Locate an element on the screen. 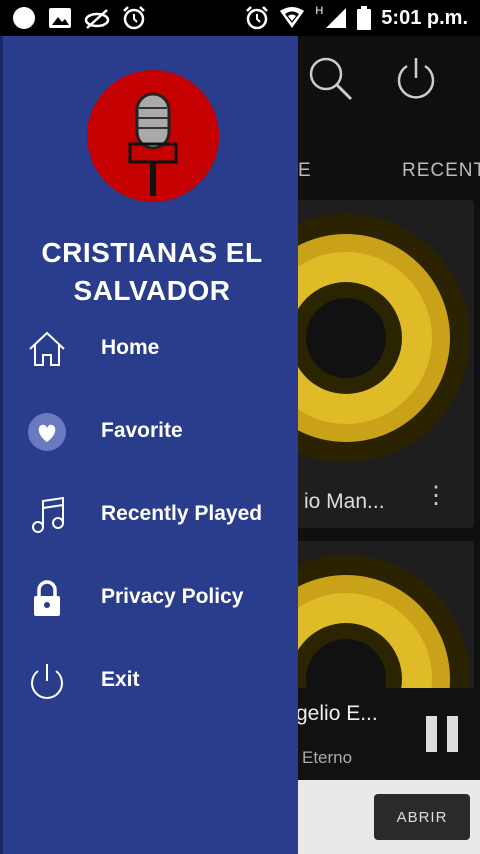 Image resolution: width=480 pixels, height=854 pixels. clock: 5:01 p.m. is located at coordinates (424, 17).